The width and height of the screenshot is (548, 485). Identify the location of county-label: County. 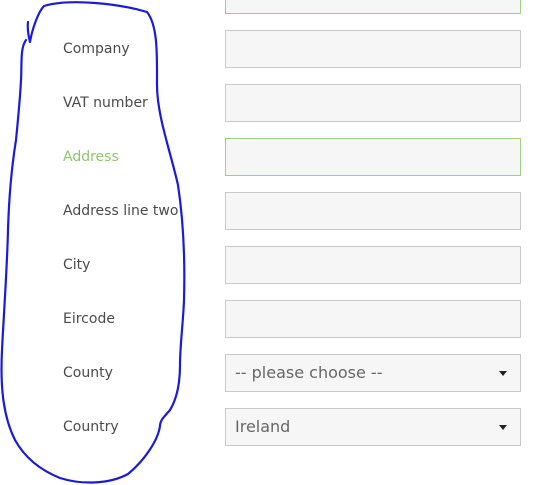
(88, 373).